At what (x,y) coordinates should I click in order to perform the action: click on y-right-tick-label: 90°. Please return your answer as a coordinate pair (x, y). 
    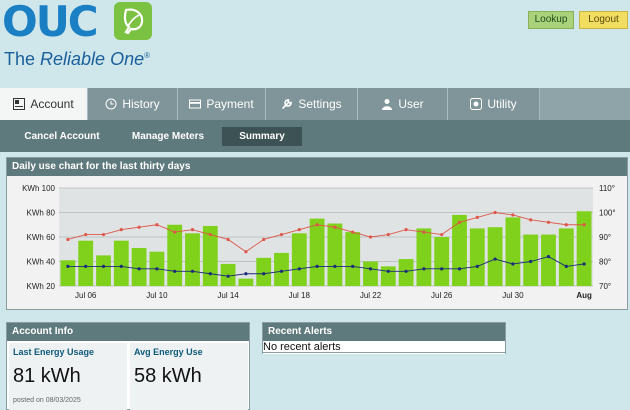
    Looking at the image, I should click on (605, 237).